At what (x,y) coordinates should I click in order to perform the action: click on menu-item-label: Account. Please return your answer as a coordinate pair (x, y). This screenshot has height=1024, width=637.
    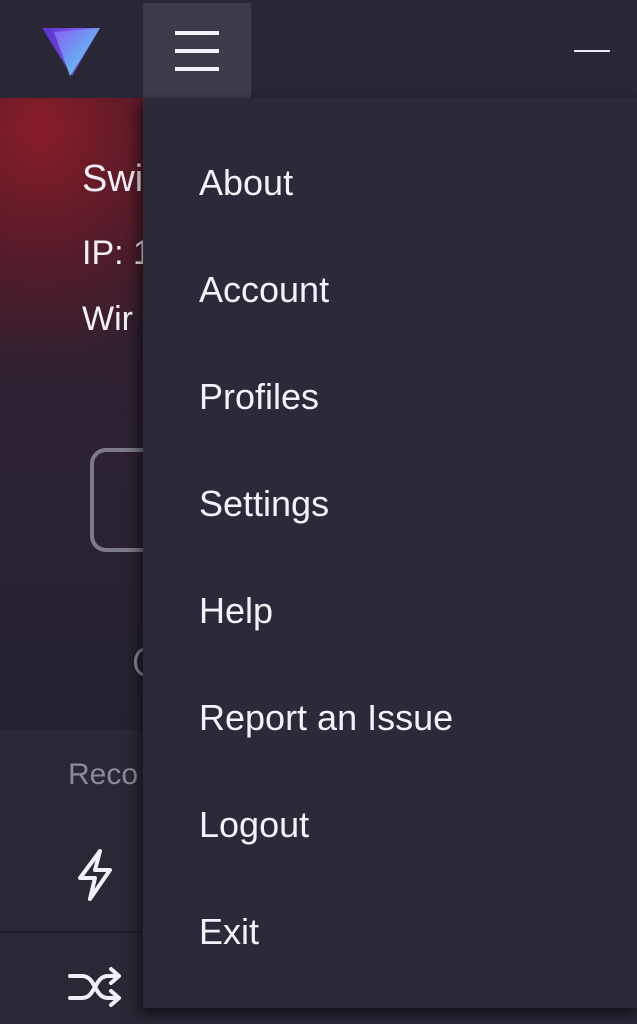
    Looking at the image, I should click on (264, 289).